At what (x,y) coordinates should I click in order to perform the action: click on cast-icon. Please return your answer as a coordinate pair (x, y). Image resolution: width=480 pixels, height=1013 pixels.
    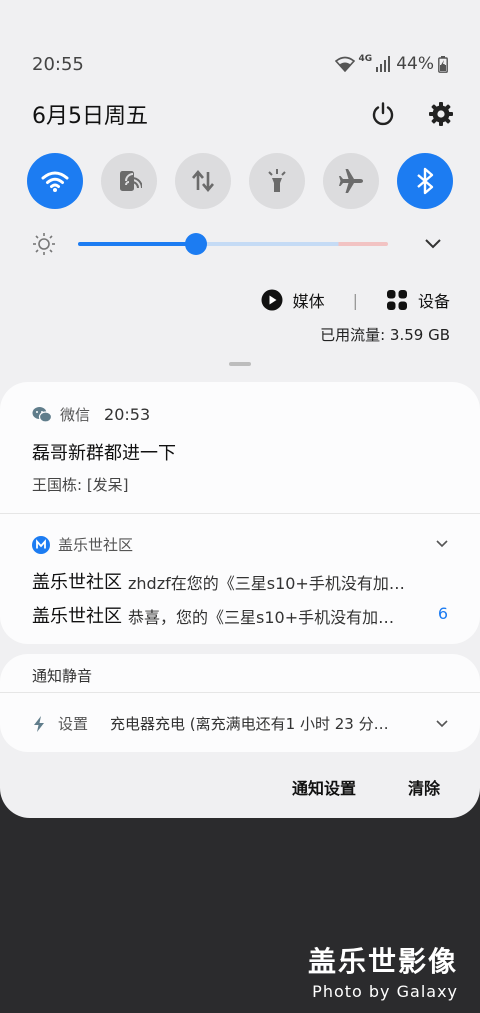
    Looking at the image, I should click on (131, 181).